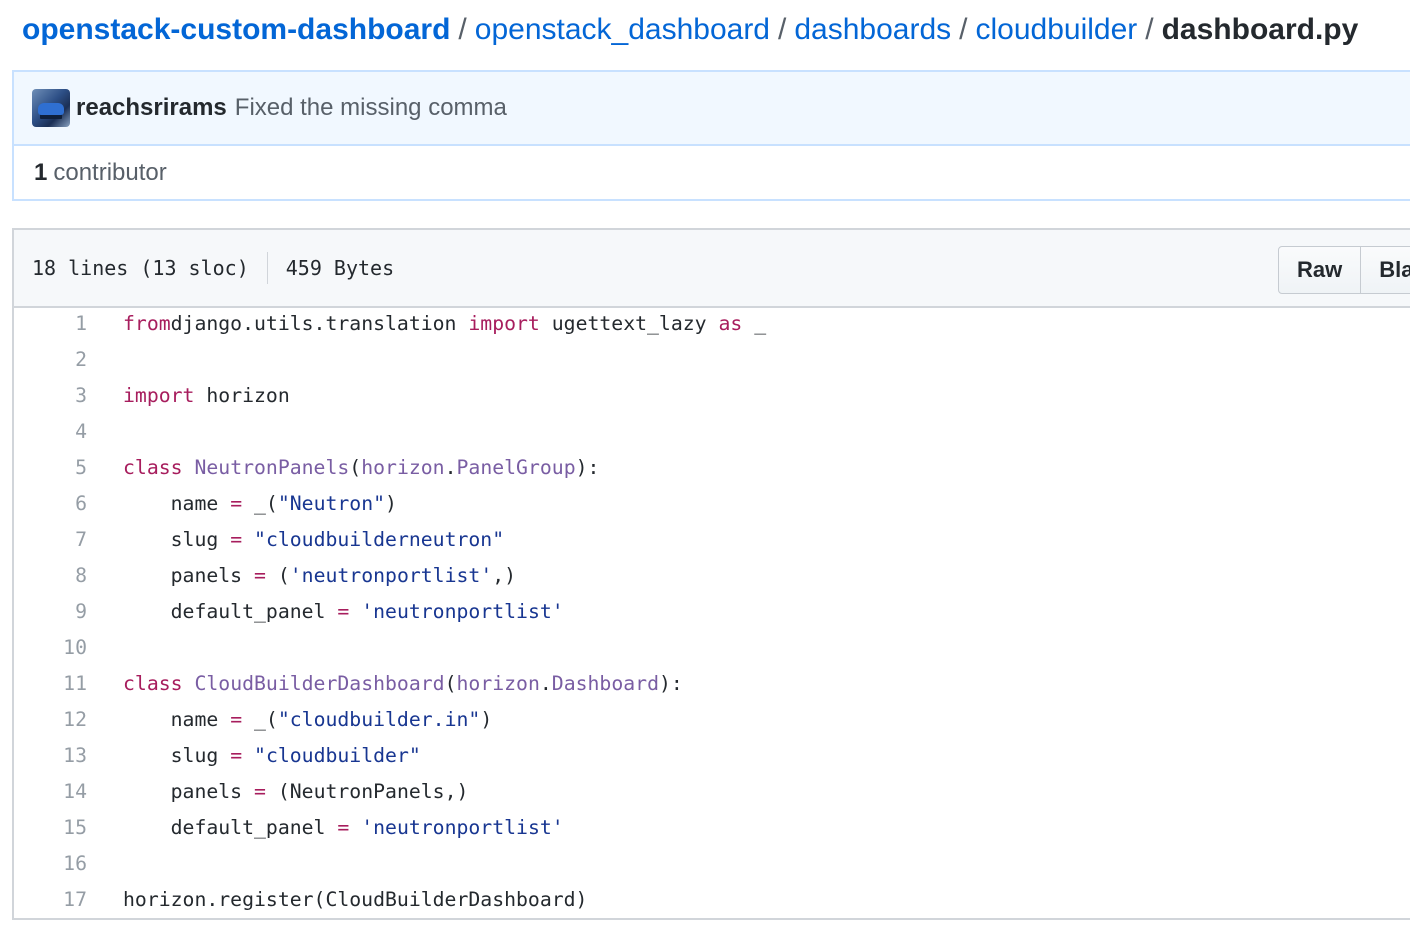 The width and height of the screenshot is (1410, 938). What do you see at coordinates (50, 432) in the screenshot?
I see `line-number: 4` at bounding box center [50, 432].